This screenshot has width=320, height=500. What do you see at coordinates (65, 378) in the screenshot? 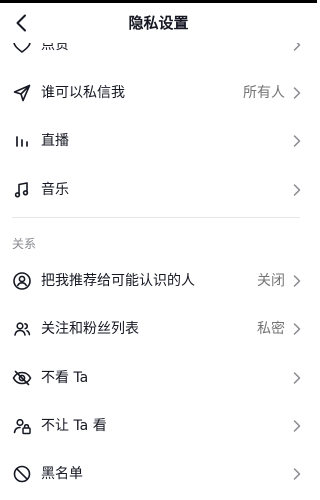
I see `row-label: 不看 Ta` at bounding box center [65, 378].